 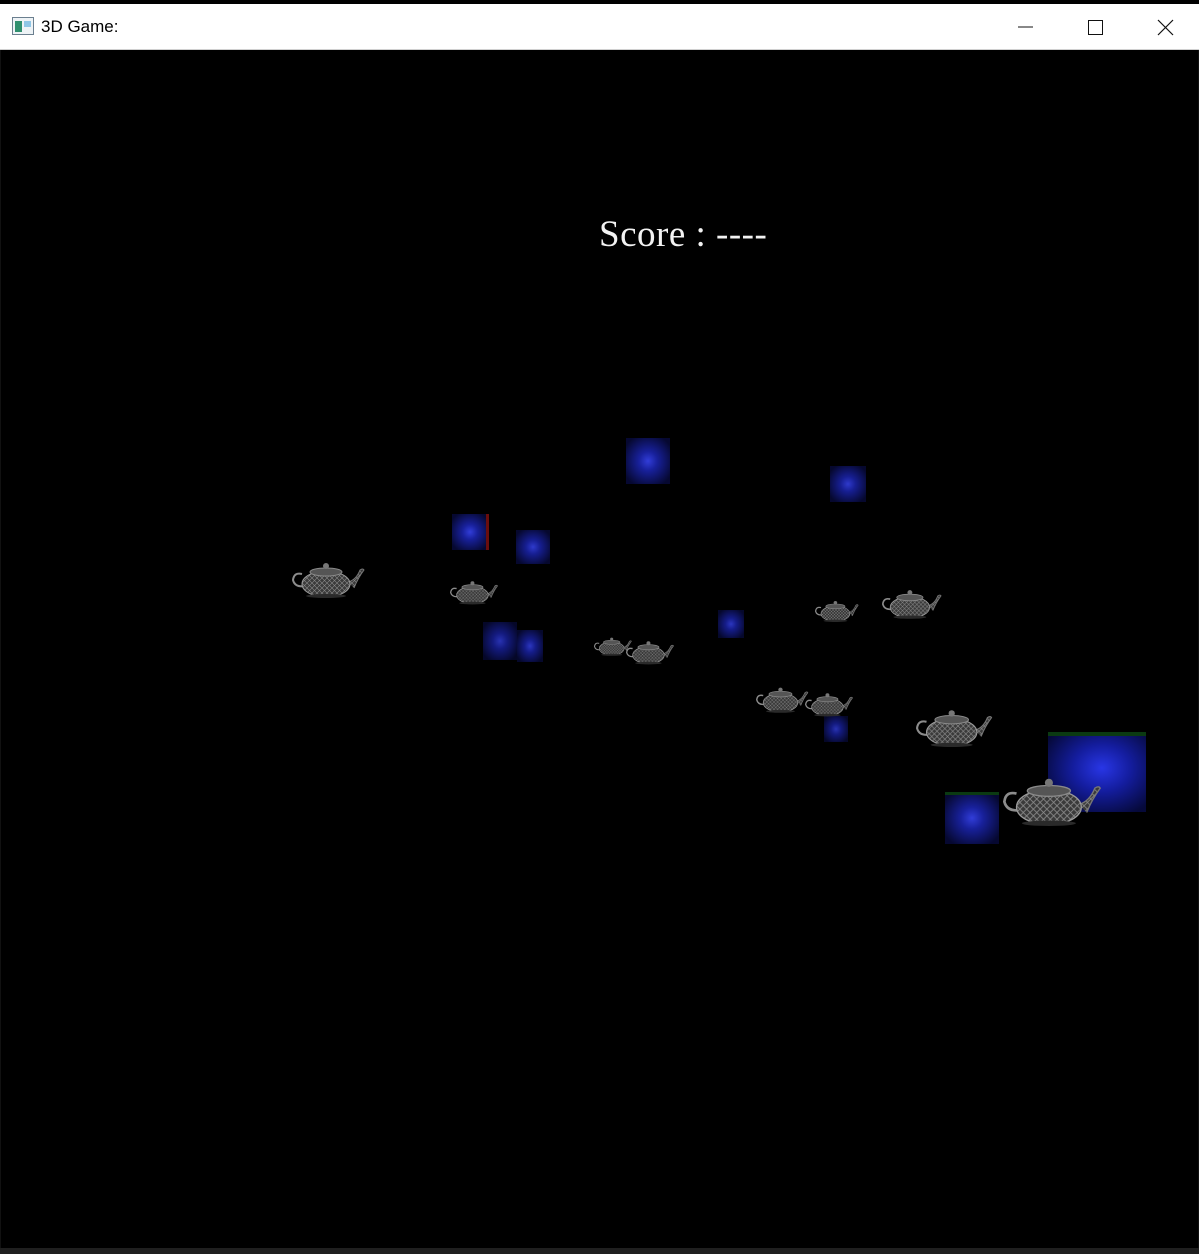 I want to click on maximize-button, so click(x=1095, y=26).